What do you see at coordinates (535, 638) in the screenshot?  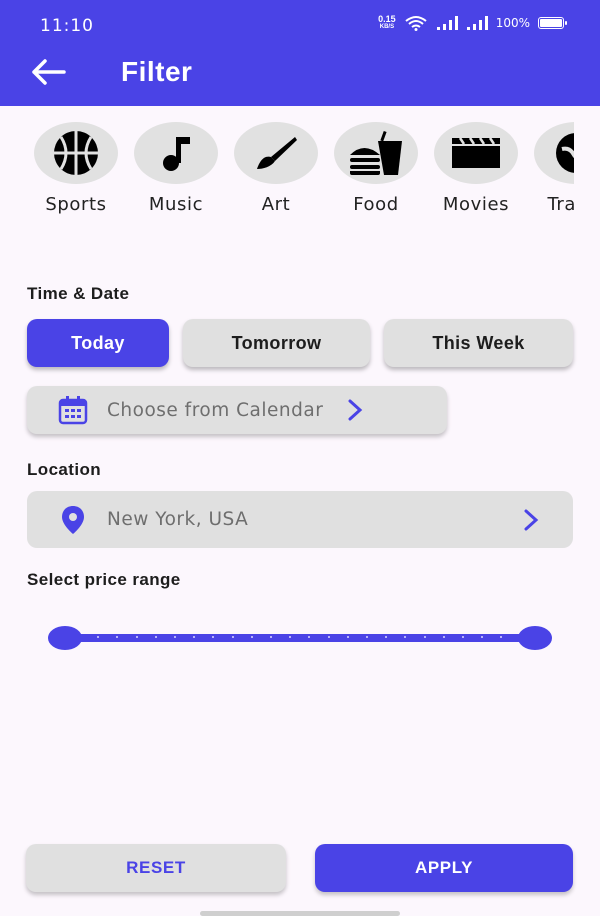 I see `slider-thumb-max` at bounding box center [535, 638].